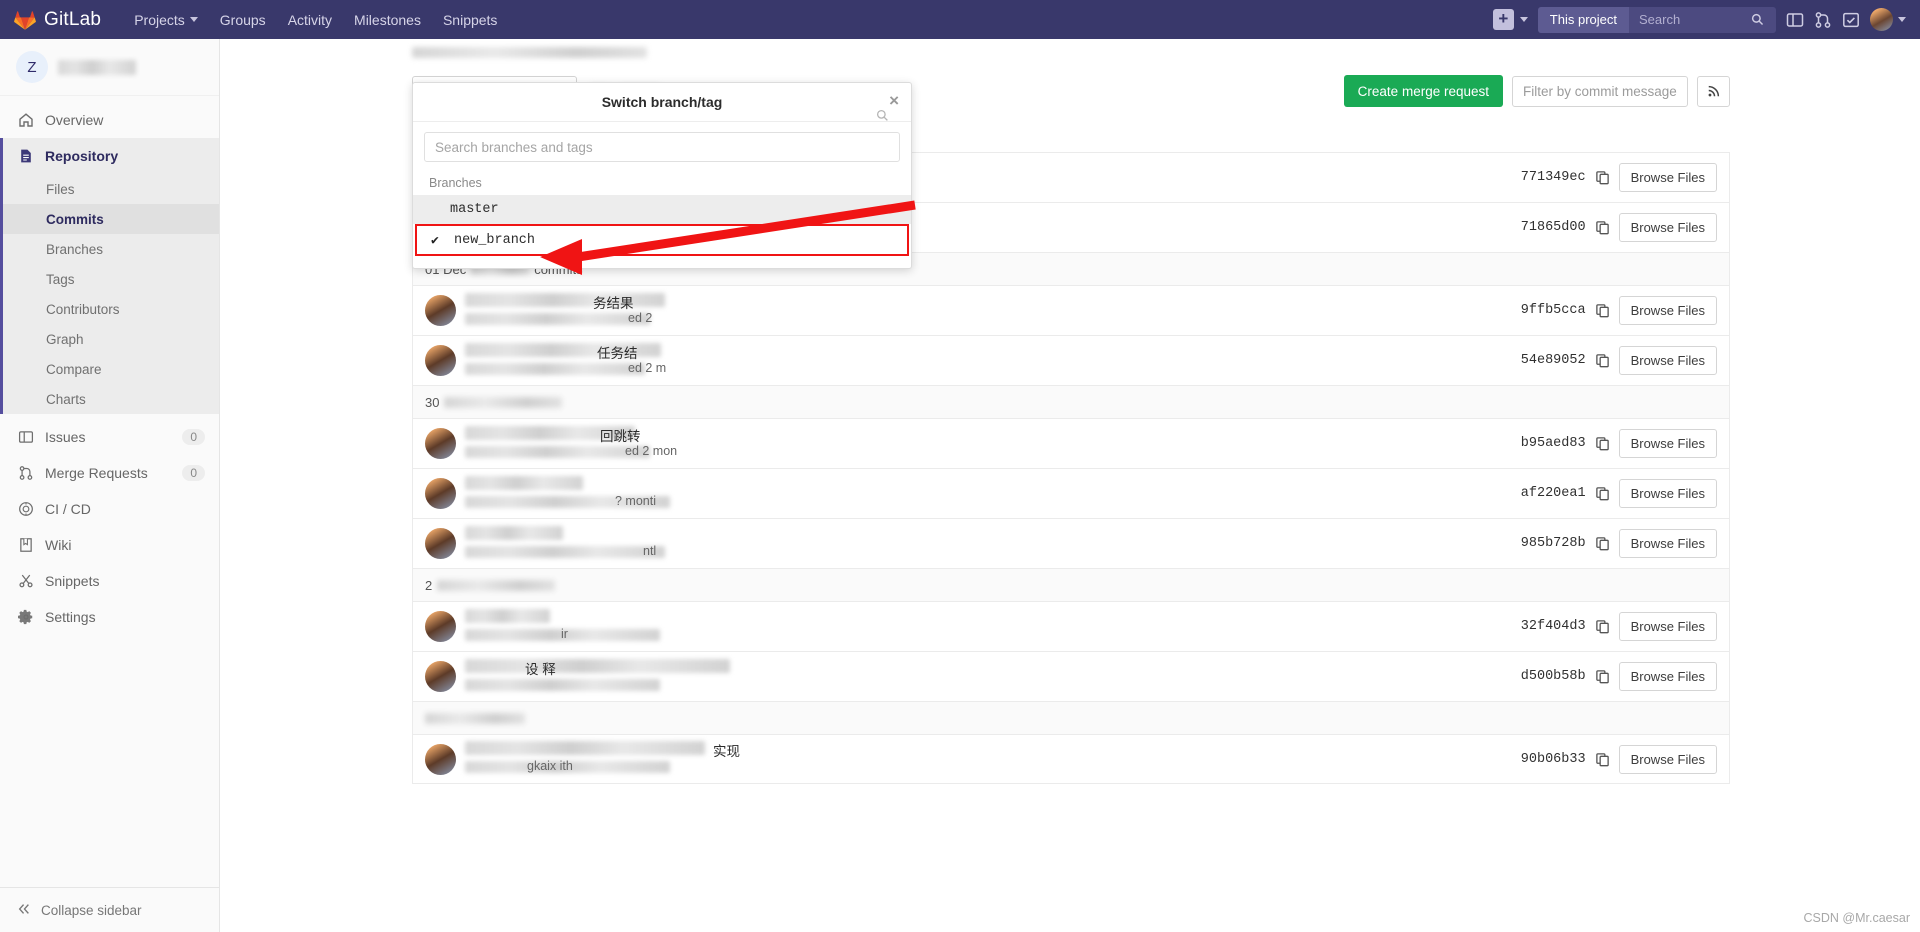  Describe the element at coordinates (993, 444) in the screenshot. I see `commit-message: 回跳转 ed 2 mon` at that location.